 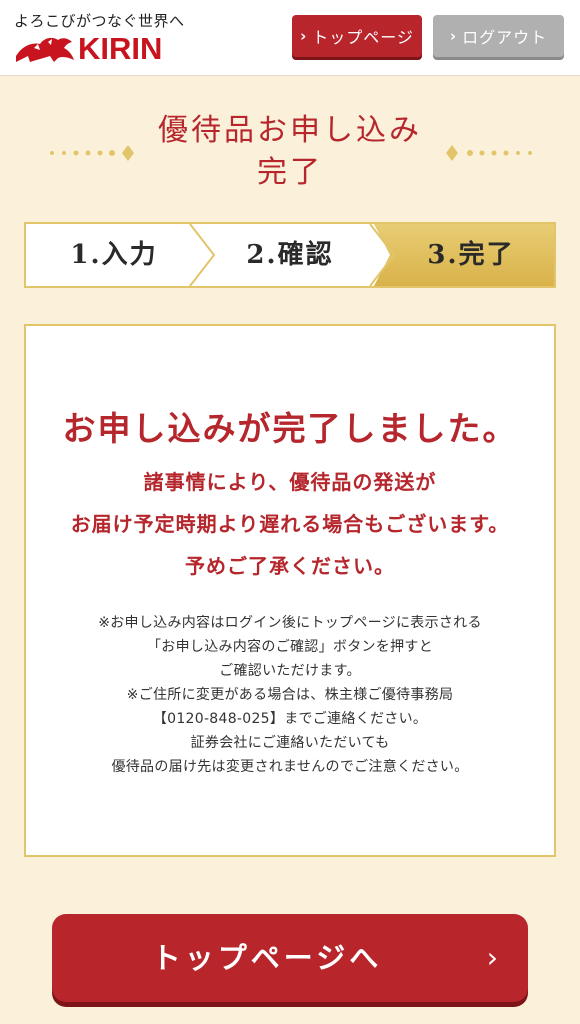 I want to click on step-complete: 3.完了, so click(x=471, y=255).